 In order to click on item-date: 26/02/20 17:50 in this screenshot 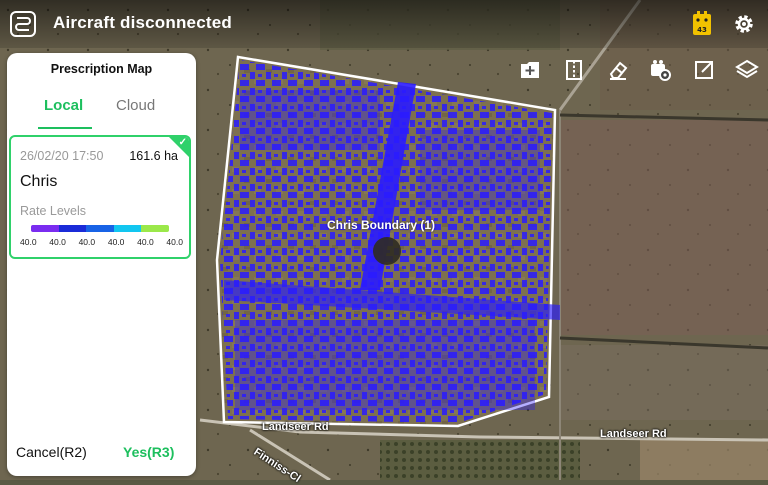, I will do `click(62, 156)`.